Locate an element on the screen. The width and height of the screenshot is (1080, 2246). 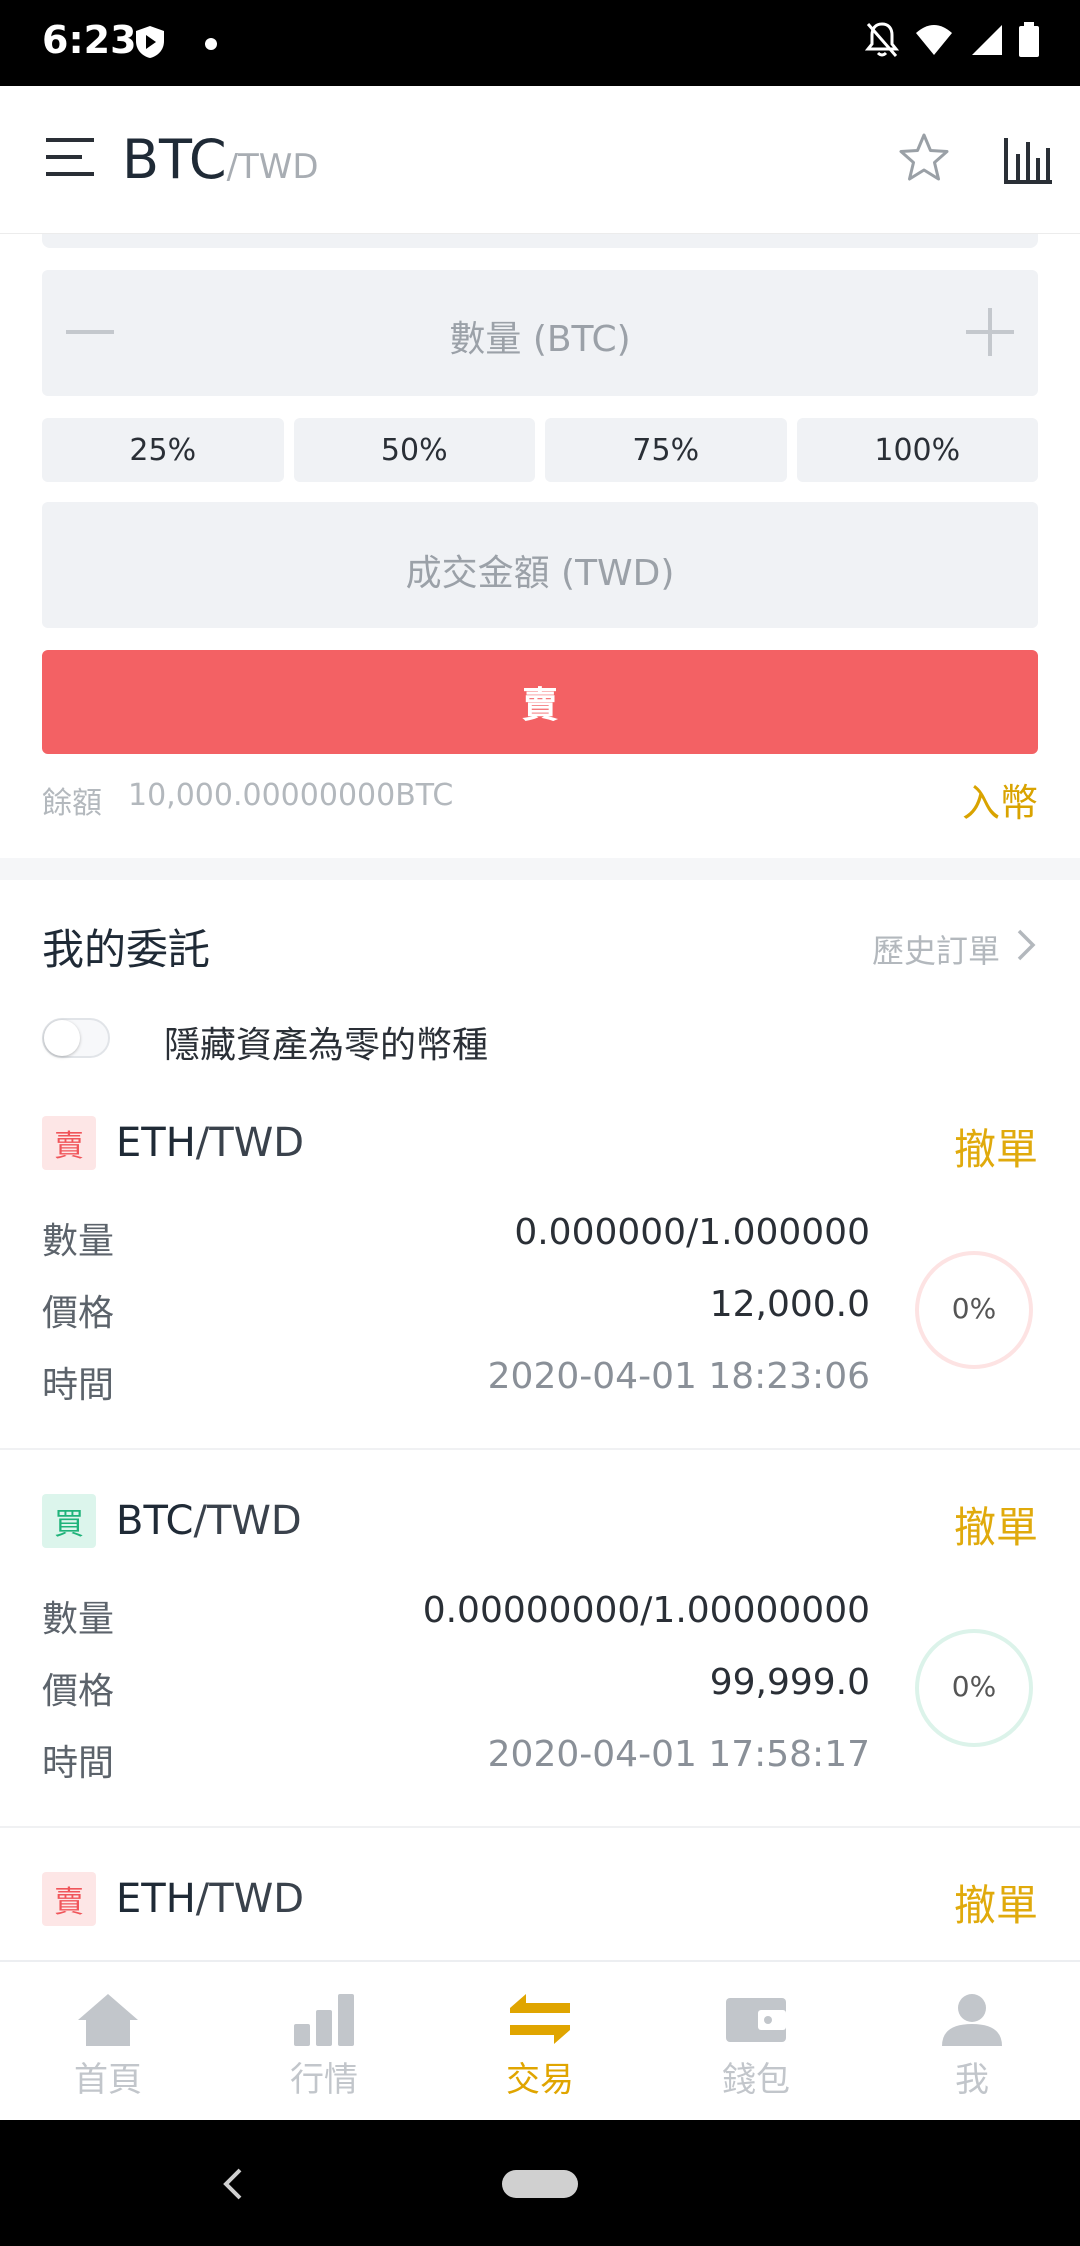
toggle-knob is located at coordinates (62, 1038).